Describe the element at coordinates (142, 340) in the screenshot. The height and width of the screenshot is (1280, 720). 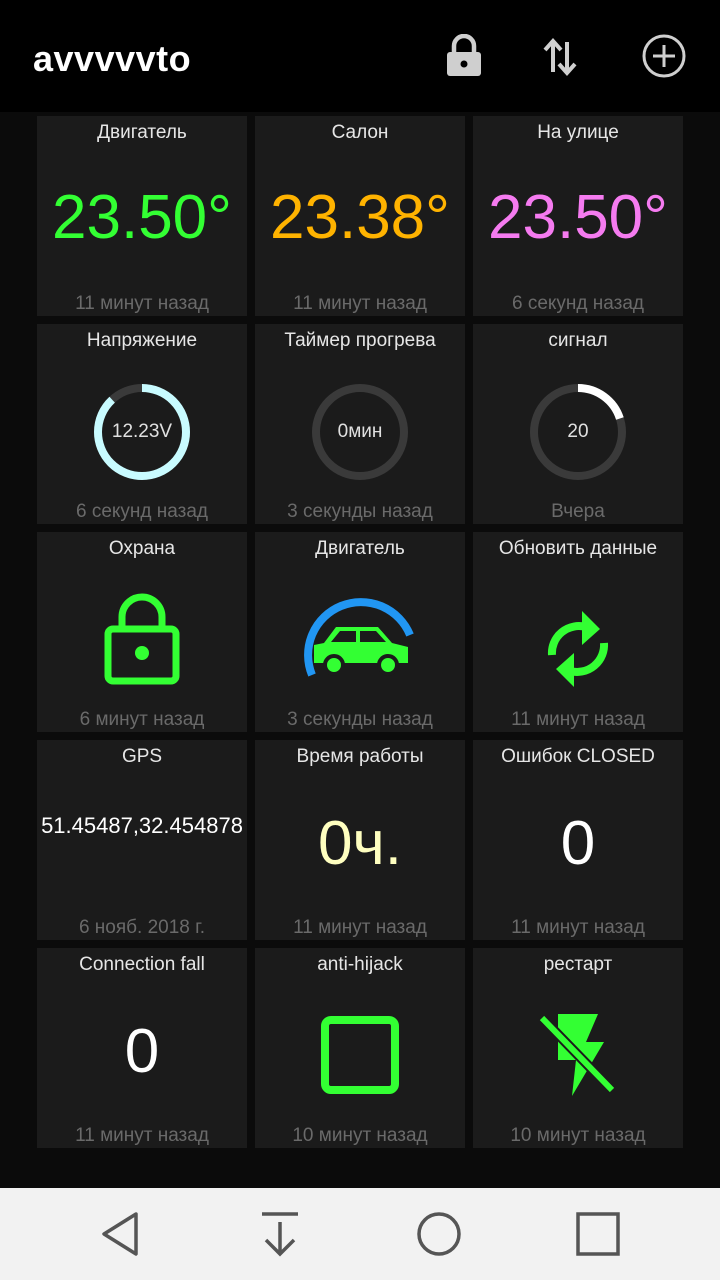
I see `tile-title: Напряжение` at that location.